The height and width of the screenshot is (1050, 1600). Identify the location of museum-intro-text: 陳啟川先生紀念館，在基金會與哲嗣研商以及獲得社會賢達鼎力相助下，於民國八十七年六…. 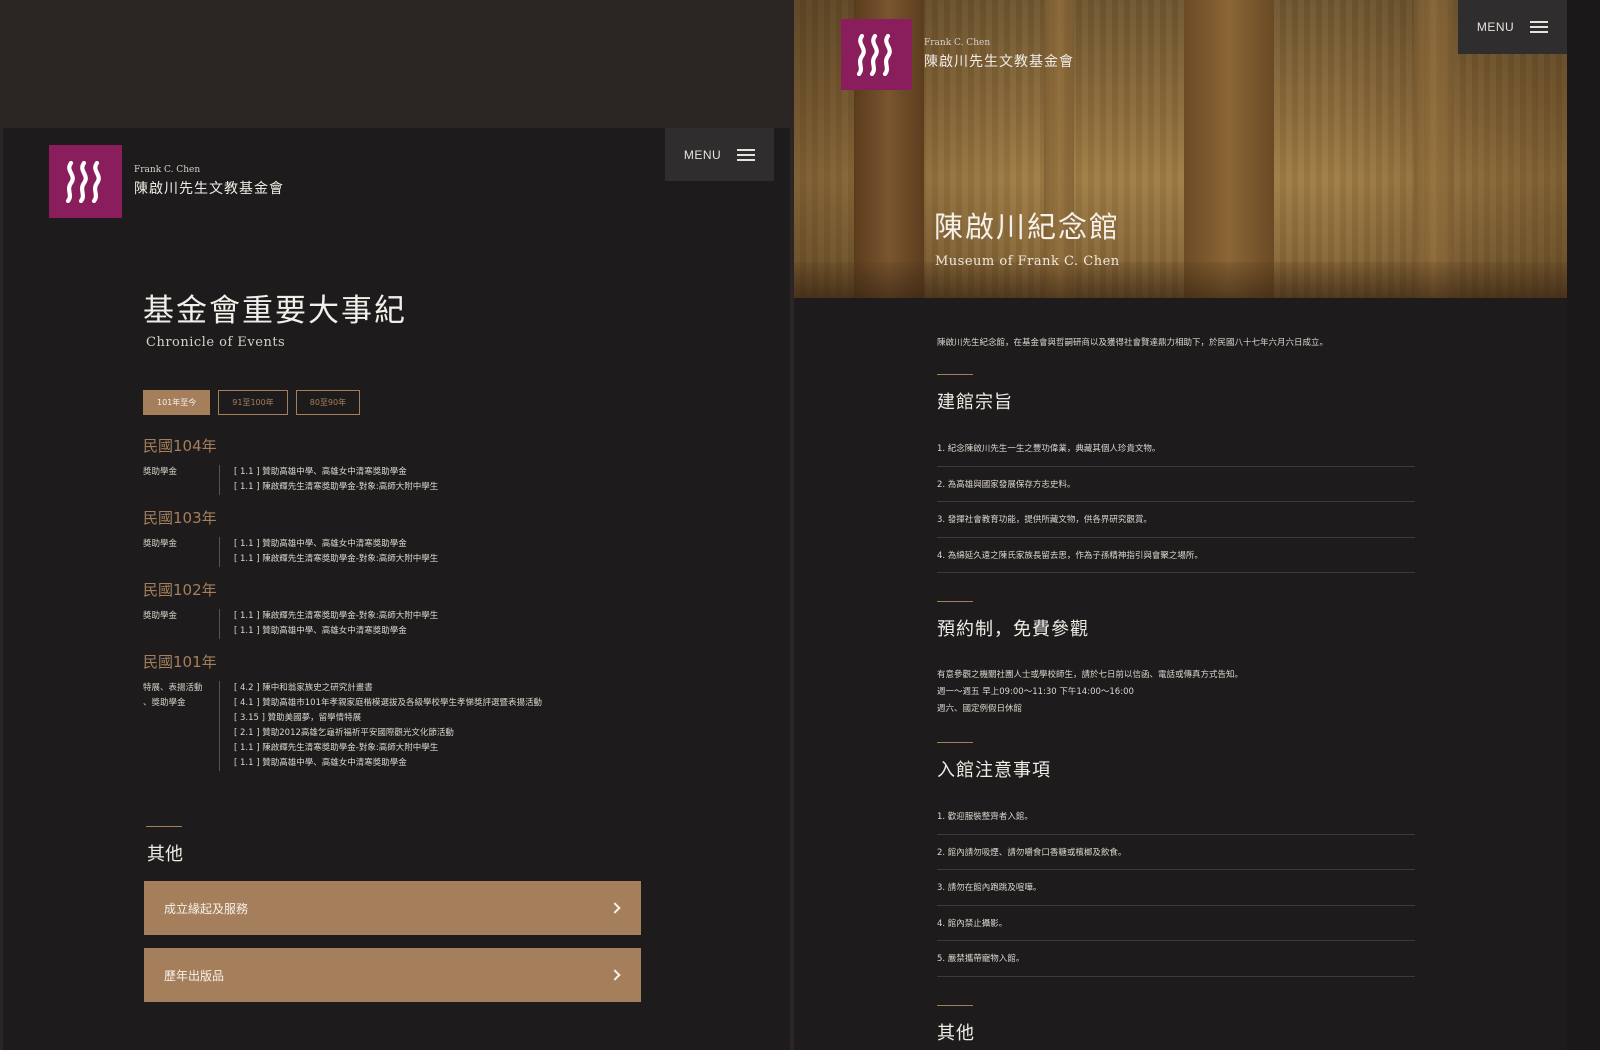
(1133, 343).